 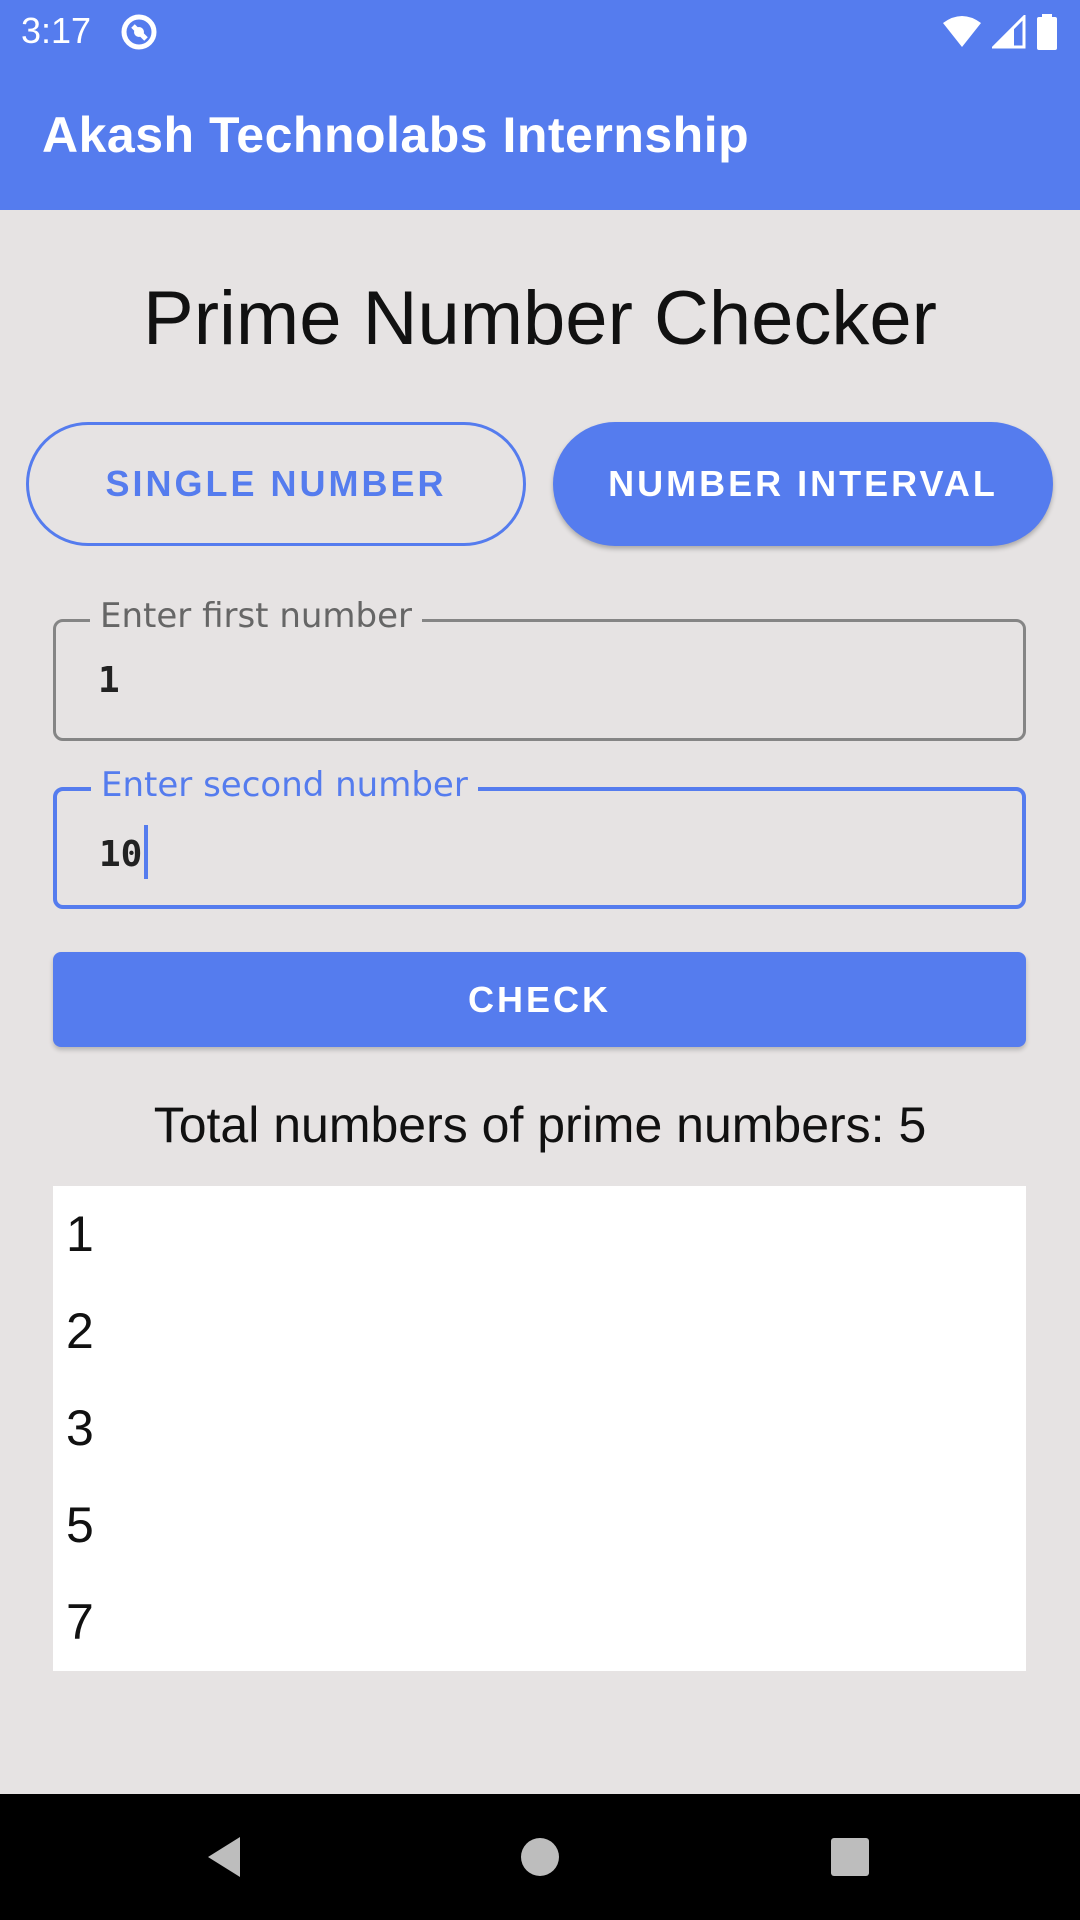 I want to click on status-time: 3:17, so click(x=56, y=30).